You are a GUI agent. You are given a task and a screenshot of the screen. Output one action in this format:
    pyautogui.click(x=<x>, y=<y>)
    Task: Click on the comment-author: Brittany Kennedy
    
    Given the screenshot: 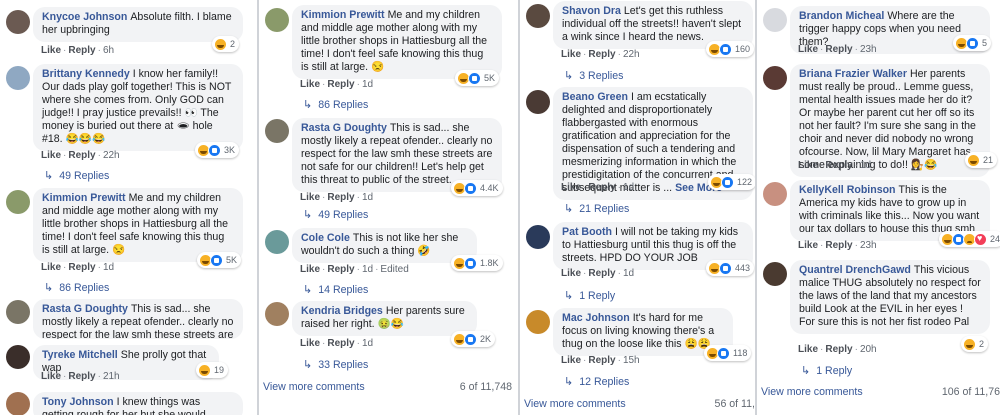 What is the action you would take?
    pyautogui.click(x=86, y=74)
    